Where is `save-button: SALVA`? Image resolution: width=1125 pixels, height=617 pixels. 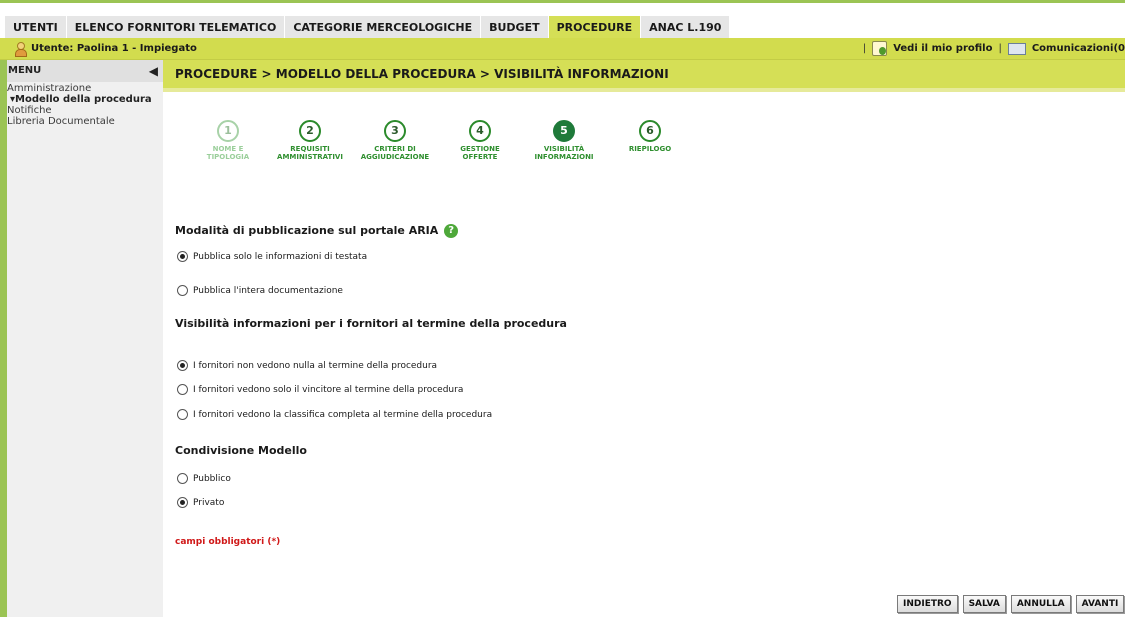
save-button: SALVA is located at coordinates (984, 604).